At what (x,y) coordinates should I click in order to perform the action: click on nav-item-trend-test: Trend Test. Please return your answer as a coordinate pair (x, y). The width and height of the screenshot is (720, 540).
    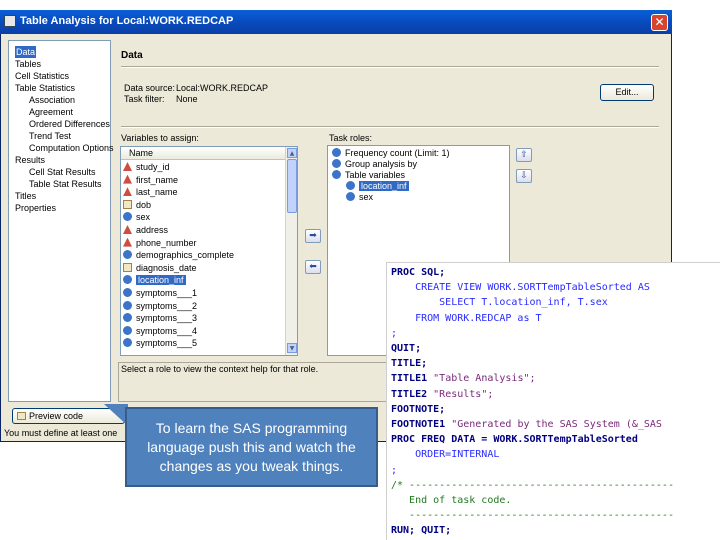
    Looking at the image, I should click on (50, 136).